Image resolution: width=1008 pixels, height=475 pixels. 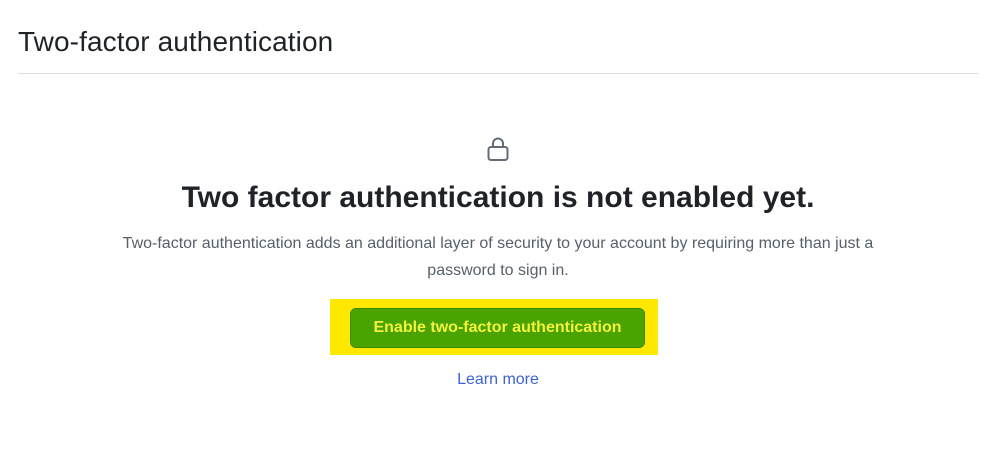 I want to click on enable-two-factor-button: Enable two-factor authentication, so click(x=497, y=328).